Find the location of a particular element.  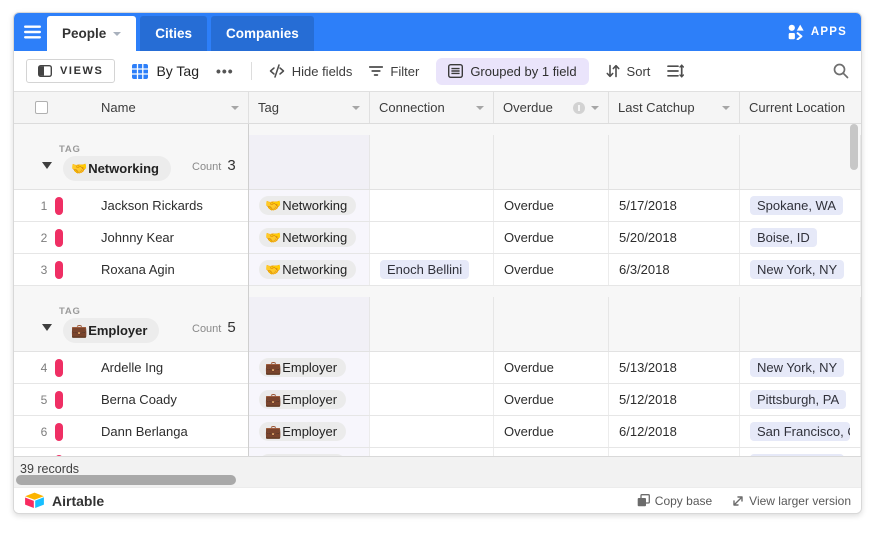

name-cell: 7 Enoch Bellini is located at coordinates (131, 452).